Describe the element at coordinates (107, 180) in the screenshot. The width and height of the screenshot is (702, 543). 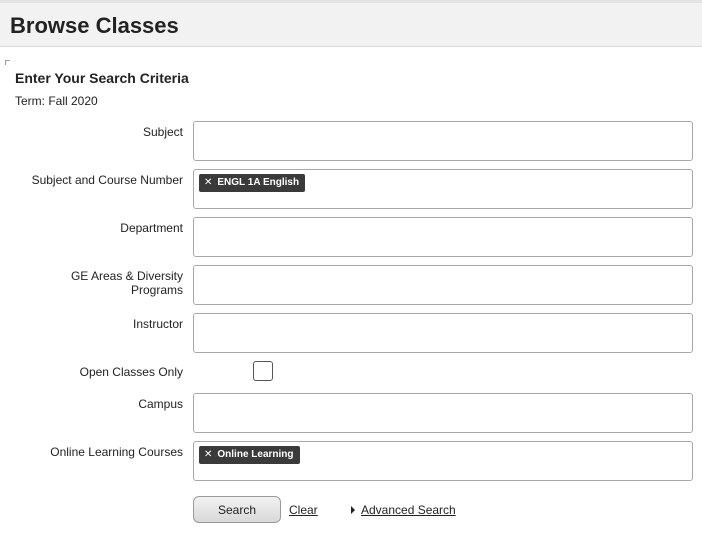
I see `subject-course-label: Subject and Course Number` at that location.